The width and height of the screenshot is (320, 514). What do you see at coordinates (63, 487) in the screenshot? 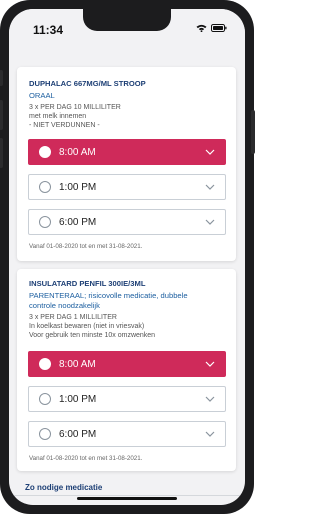
I see `section-title-prn-medication: Zo nodige medicatie` at bounding box center [63, 487].